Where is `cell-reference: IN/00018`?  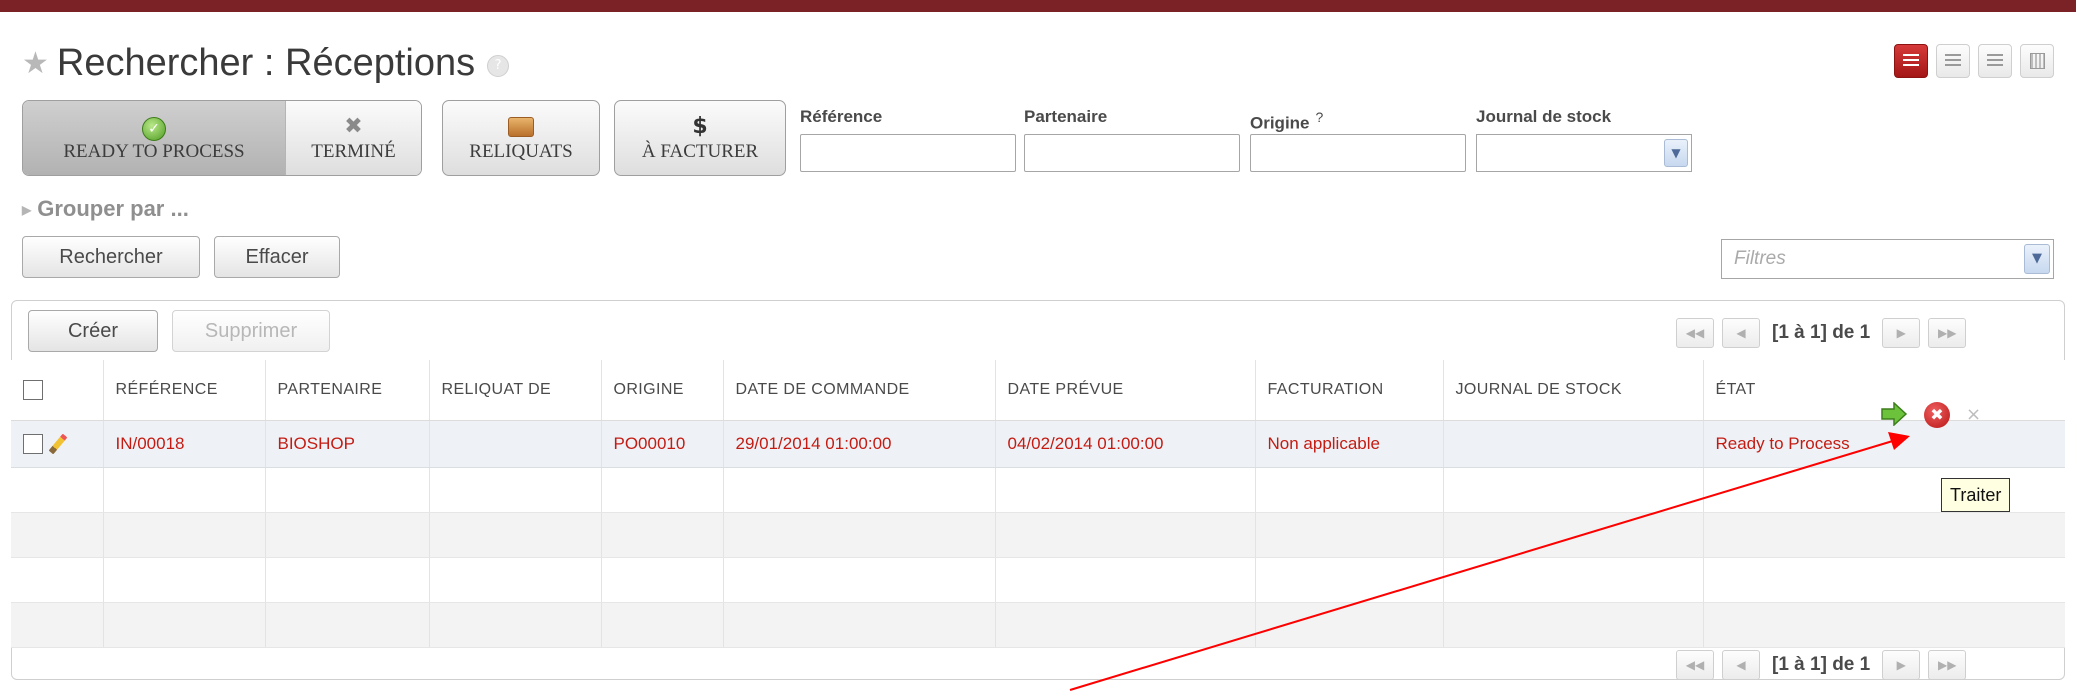
cell-reference: IN/00018 is located at coordinates (183, 444).